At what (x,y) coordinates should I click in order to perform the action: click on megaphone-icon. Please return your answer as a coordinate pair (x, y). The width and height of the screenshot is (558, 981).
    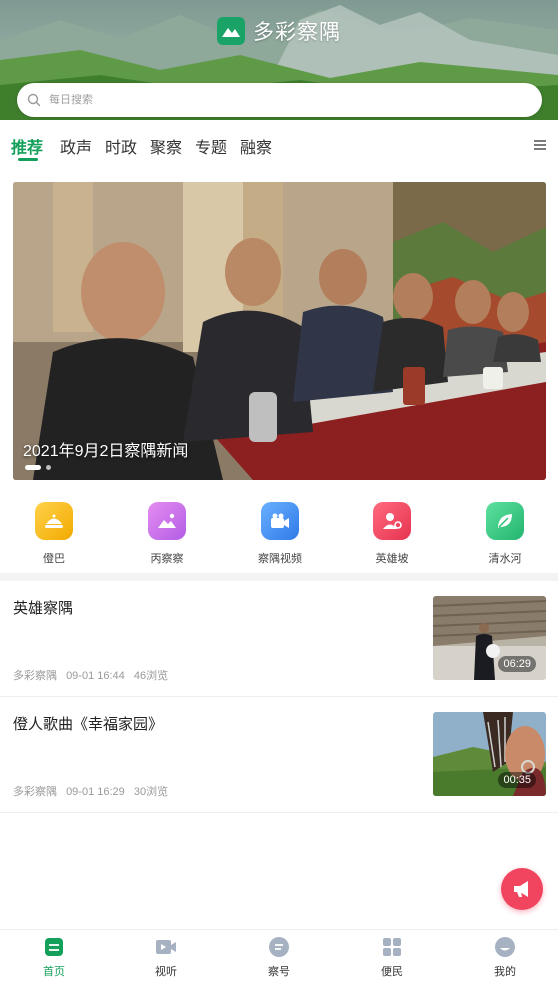
    Looking at the image, I should click on (521, 889).